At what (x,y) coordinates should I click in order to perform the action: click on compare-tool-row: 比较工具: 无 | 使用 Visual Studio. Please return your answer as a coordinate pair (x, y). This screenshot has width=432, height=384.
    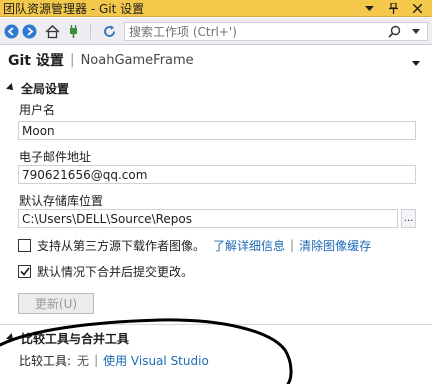
    Looking at the image, I should click on (114, 360).